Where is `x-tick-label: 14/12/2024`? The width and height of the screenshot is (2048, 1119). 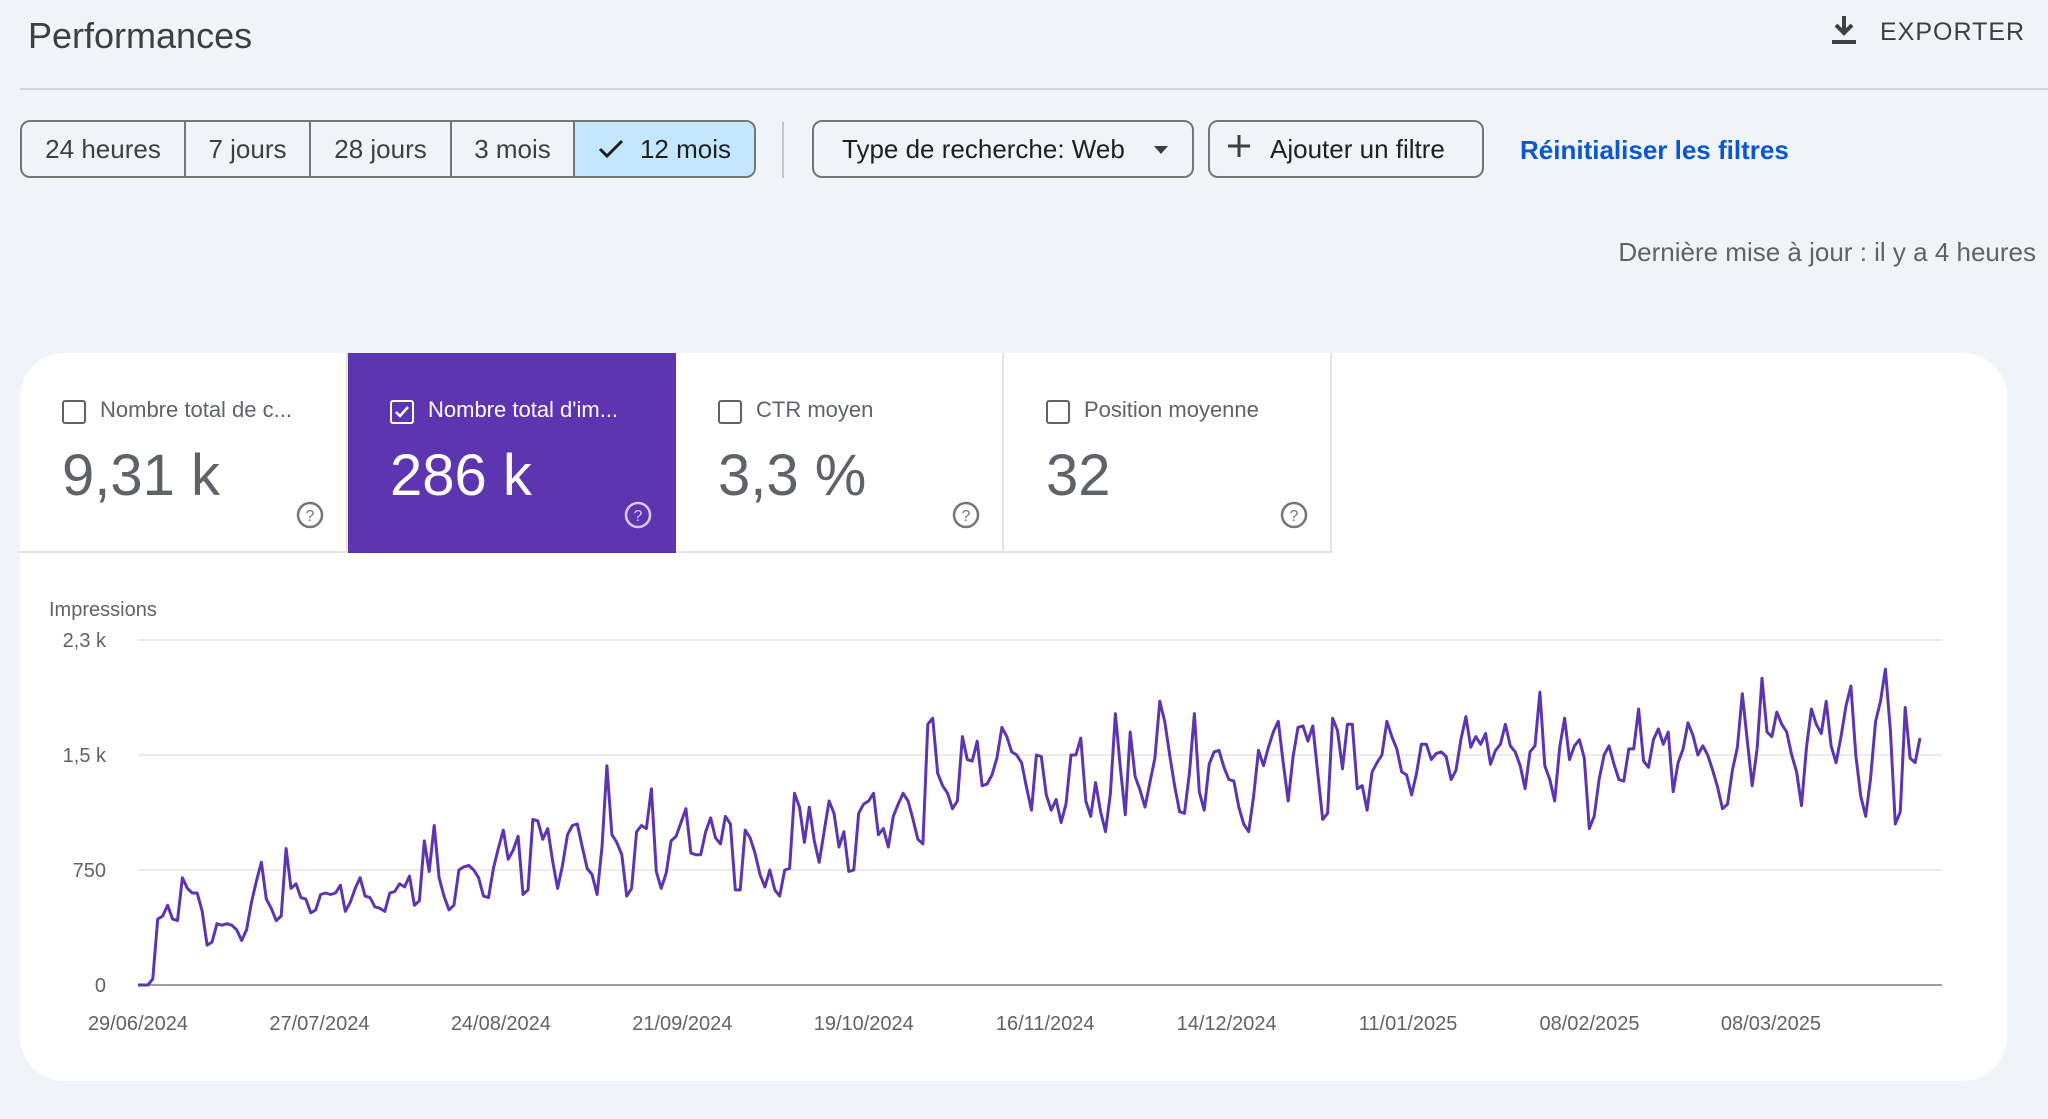
x-tick-label: 14/12/2024 is located at coordinates (1227, 1024).